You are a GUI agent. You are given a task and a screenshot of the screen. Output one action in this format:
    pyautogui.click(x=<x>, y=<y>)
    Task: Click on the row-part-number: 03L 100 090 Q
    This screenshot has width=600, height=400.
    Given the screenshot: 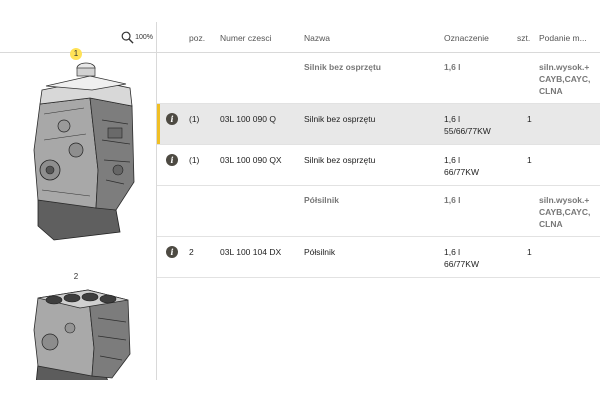 What is the action you would take?
    pyautogui.click(x=248, y=119)
    